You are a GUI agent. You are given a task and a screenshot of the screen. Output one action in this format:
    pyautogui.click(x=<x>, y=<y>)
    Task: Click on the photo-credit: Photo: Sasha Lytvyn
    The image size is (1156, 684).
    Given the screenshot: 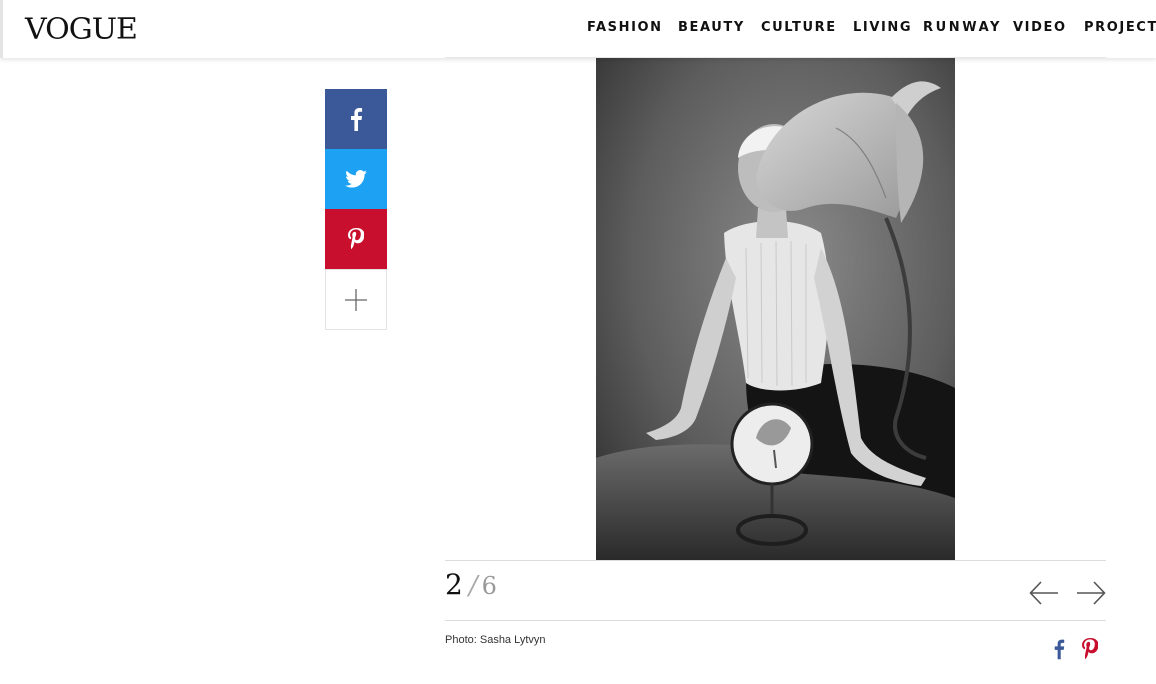 What is the action you would take?
    pyautogui.click(x=495, y=640)
    